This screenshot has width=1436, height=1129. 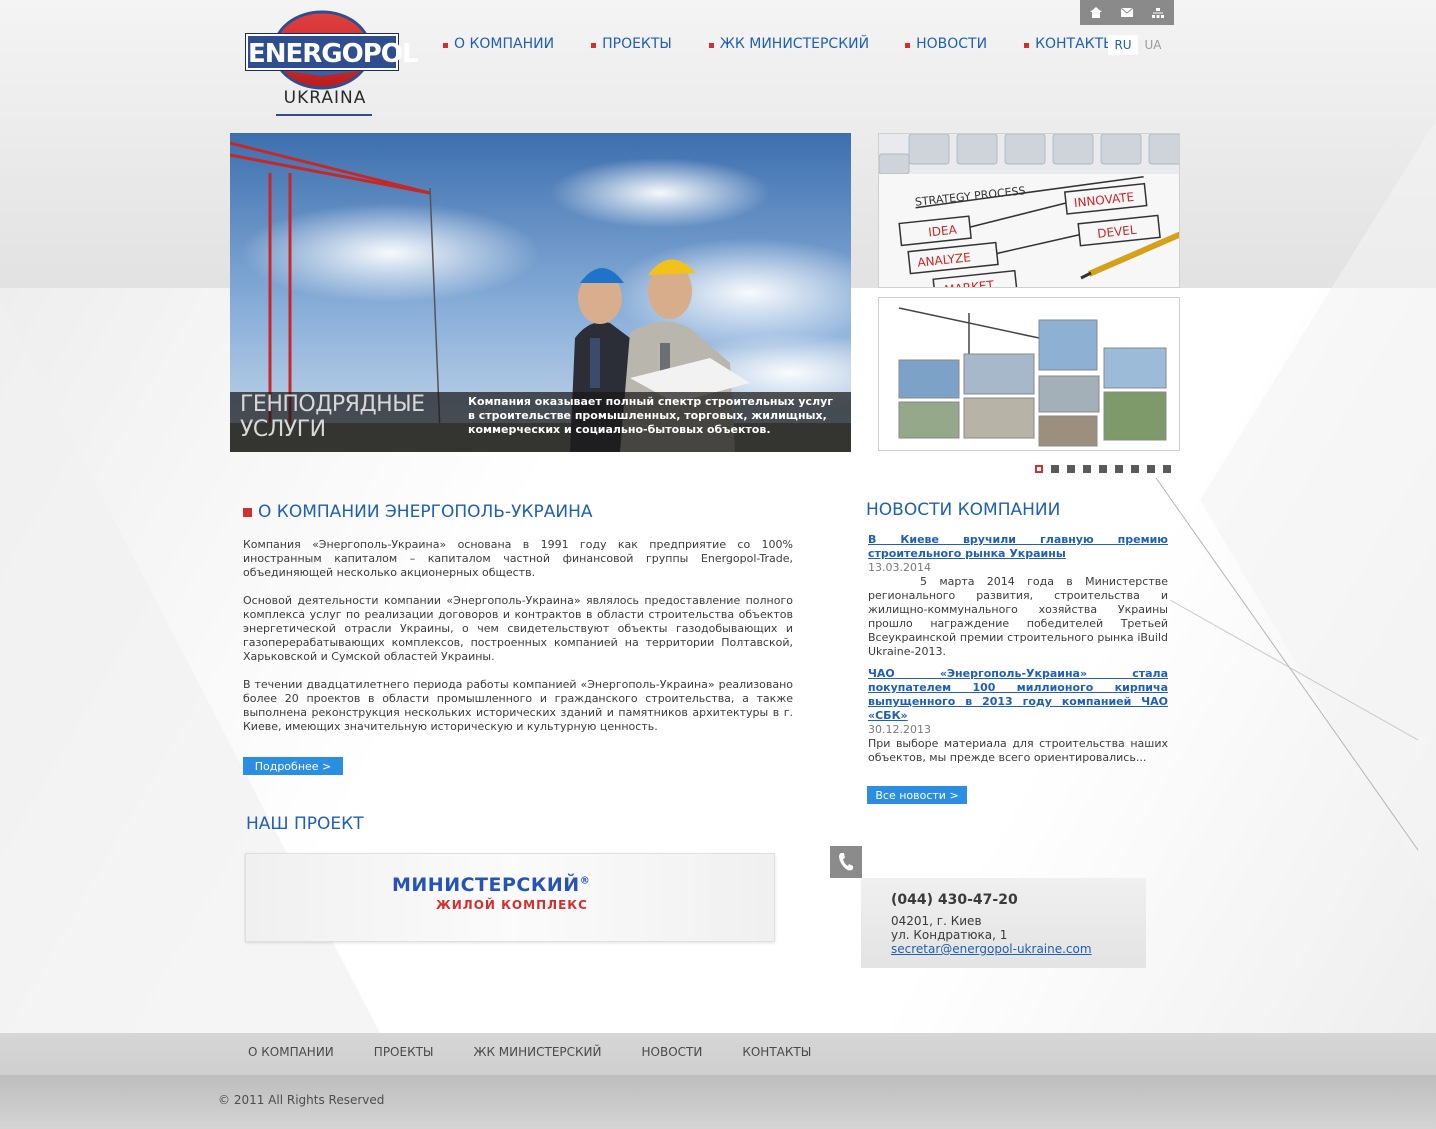 What do you see at coordinates (293, 766) in the screenshot?
I see `more-button: Подробнее >` at bounding box center [293, 766].